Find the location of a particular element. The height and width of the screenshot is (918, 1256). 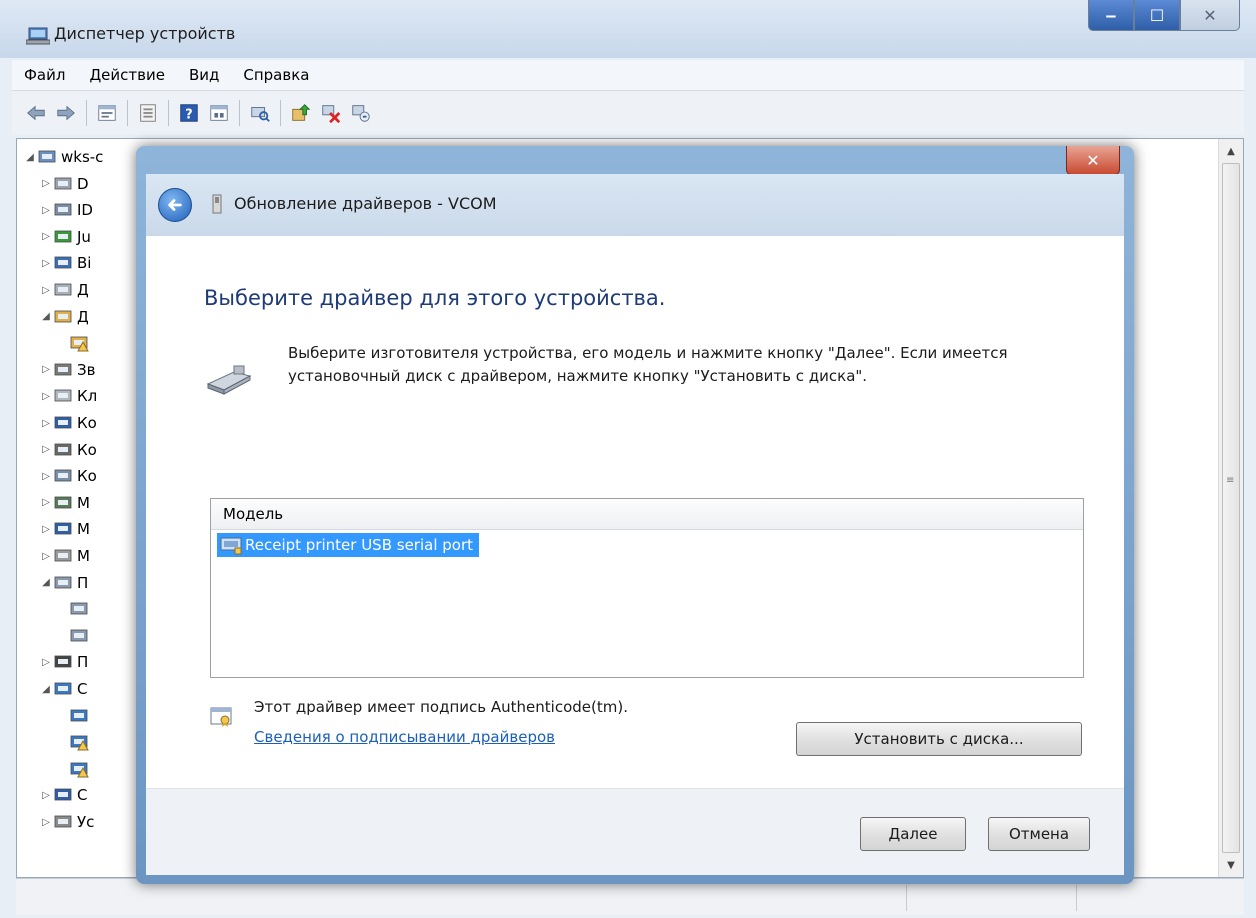

close-button: ✕ is located at coordinates (1210, 15).